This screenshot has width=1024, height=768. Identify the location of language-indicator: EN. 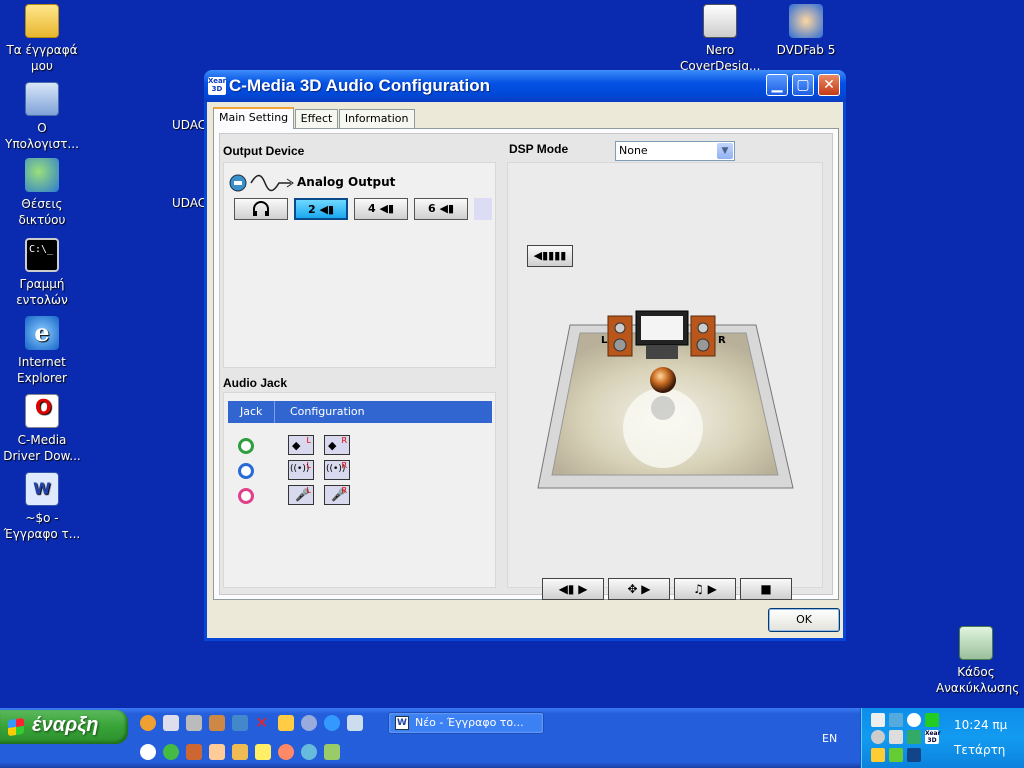
(829, 738).